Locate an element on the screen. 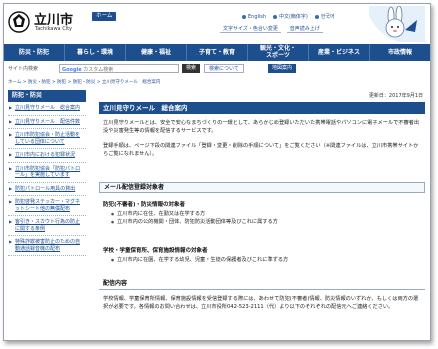  list-item: 立川市内に在園、在学する幼児、児童・生徒の保護者及びこれに準ずる方 is located at coordinates (199, 260).